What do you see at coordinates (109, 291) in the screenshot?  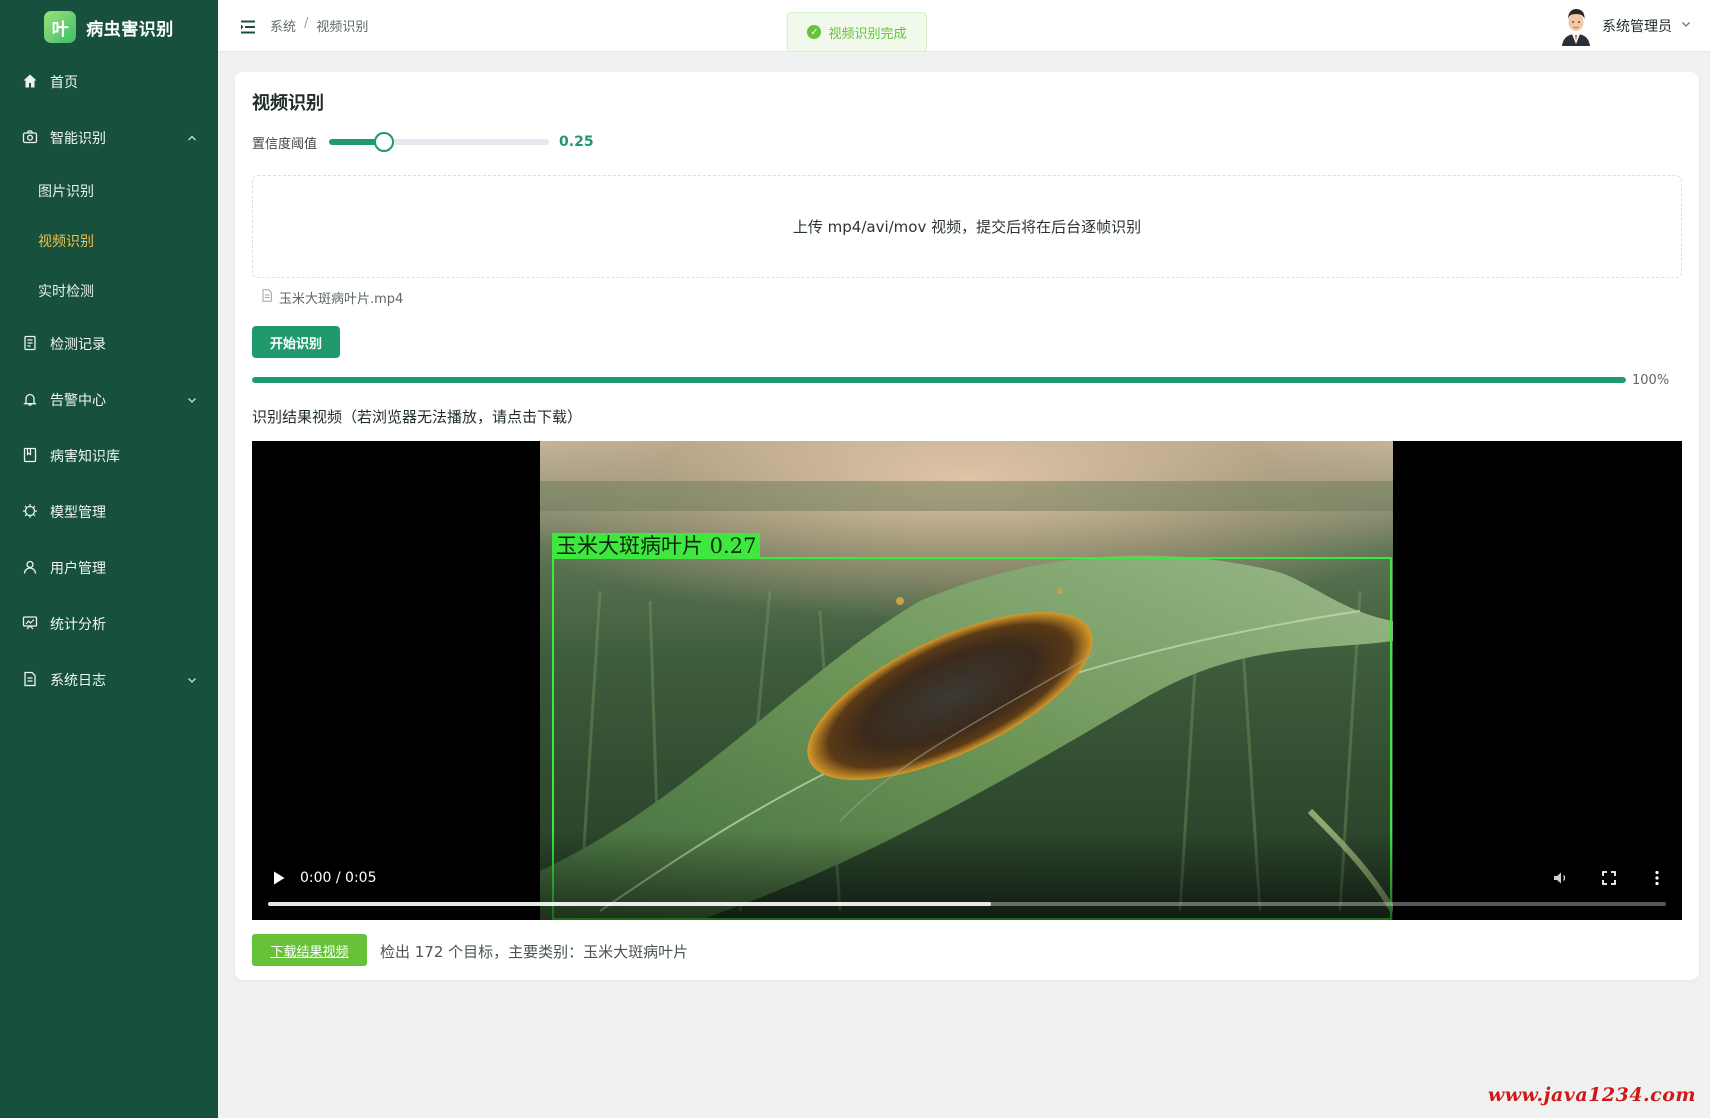 I see `sidebar-item-realtime-detection: 实时检测` at bounding box center [109, 291].